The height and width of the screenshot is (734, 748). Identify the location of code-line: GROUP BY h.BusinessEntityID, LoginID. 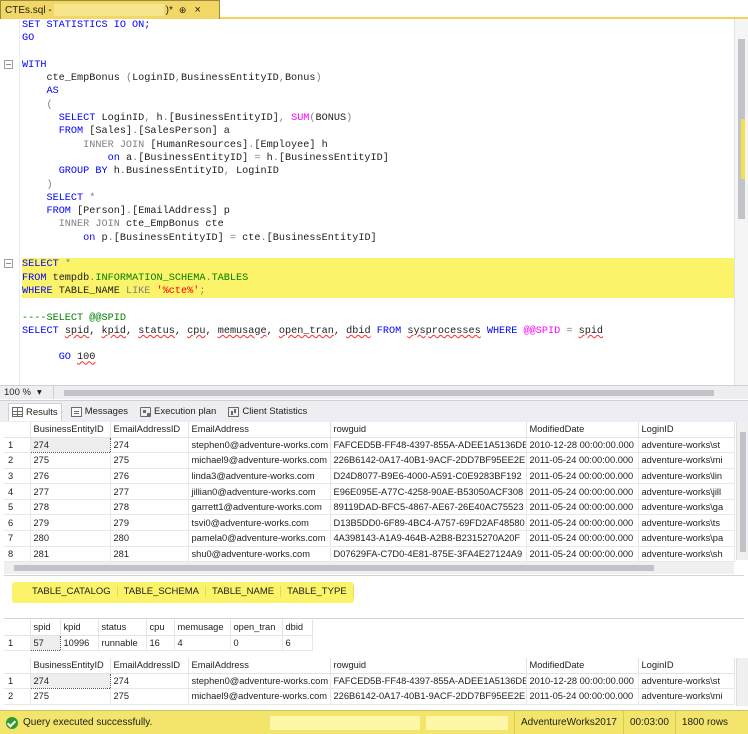
(378, 171).